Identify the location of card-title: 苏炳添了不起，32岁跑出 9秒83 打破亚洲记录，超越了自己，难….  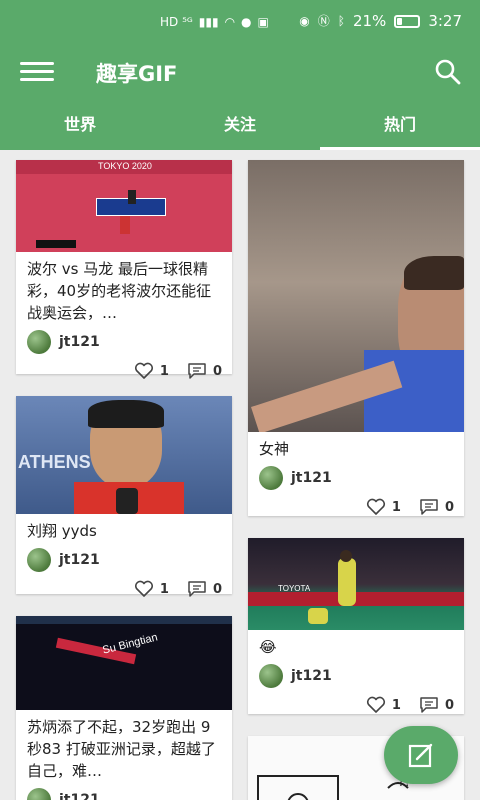
(121, 749).